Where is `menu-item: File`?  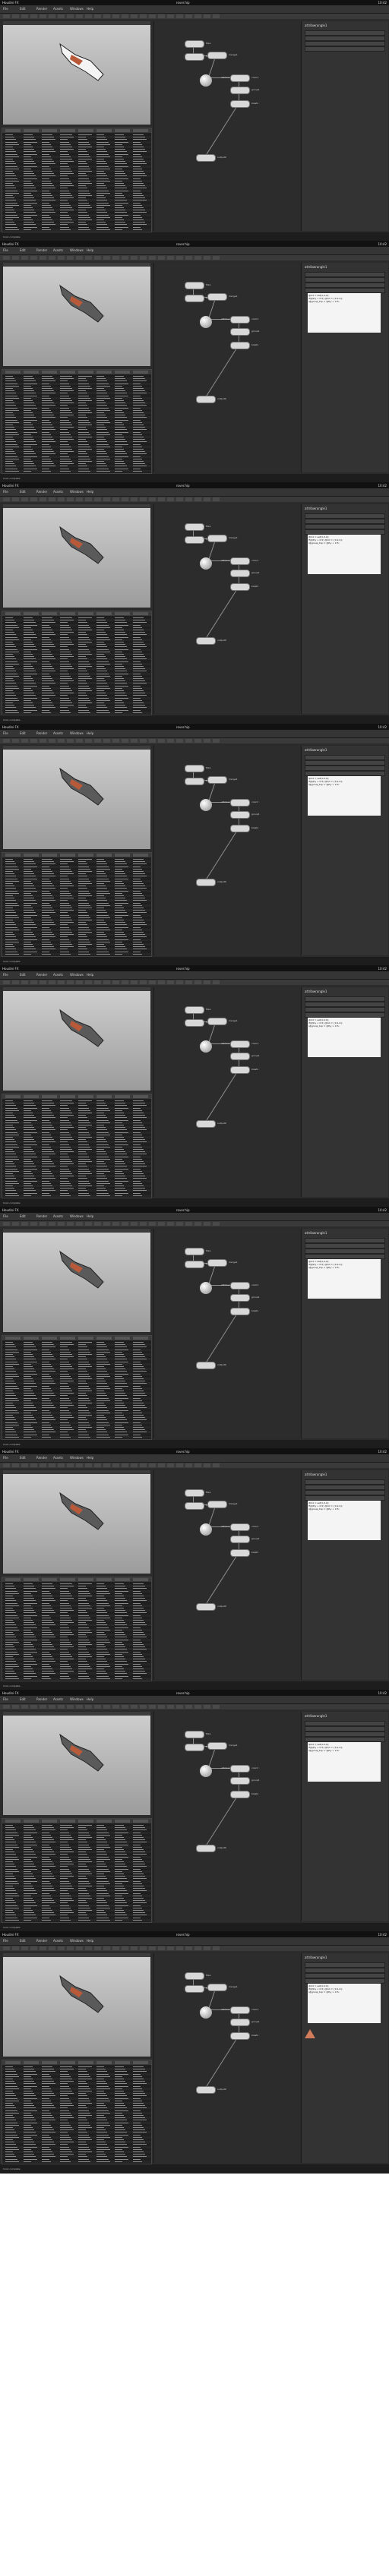
menu-item: File is located at coordinates (5, 492).